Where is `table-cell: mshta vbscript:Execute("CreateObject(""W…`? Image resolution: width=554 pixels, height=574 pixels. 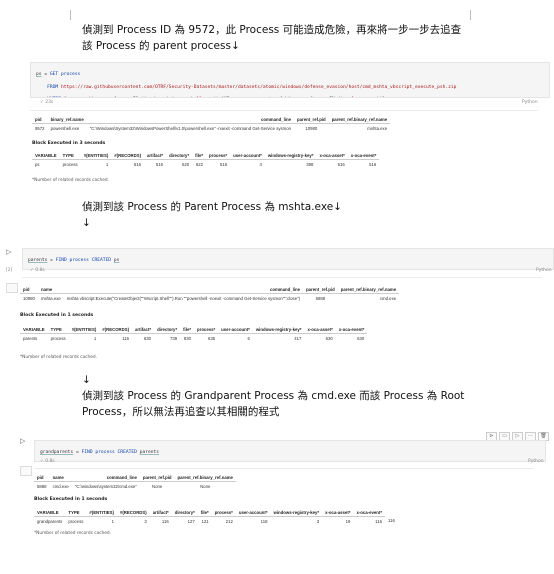 table-cell: mshta vbscript:Execute("CreateObject(""W… is located at coordinates (183, 298).